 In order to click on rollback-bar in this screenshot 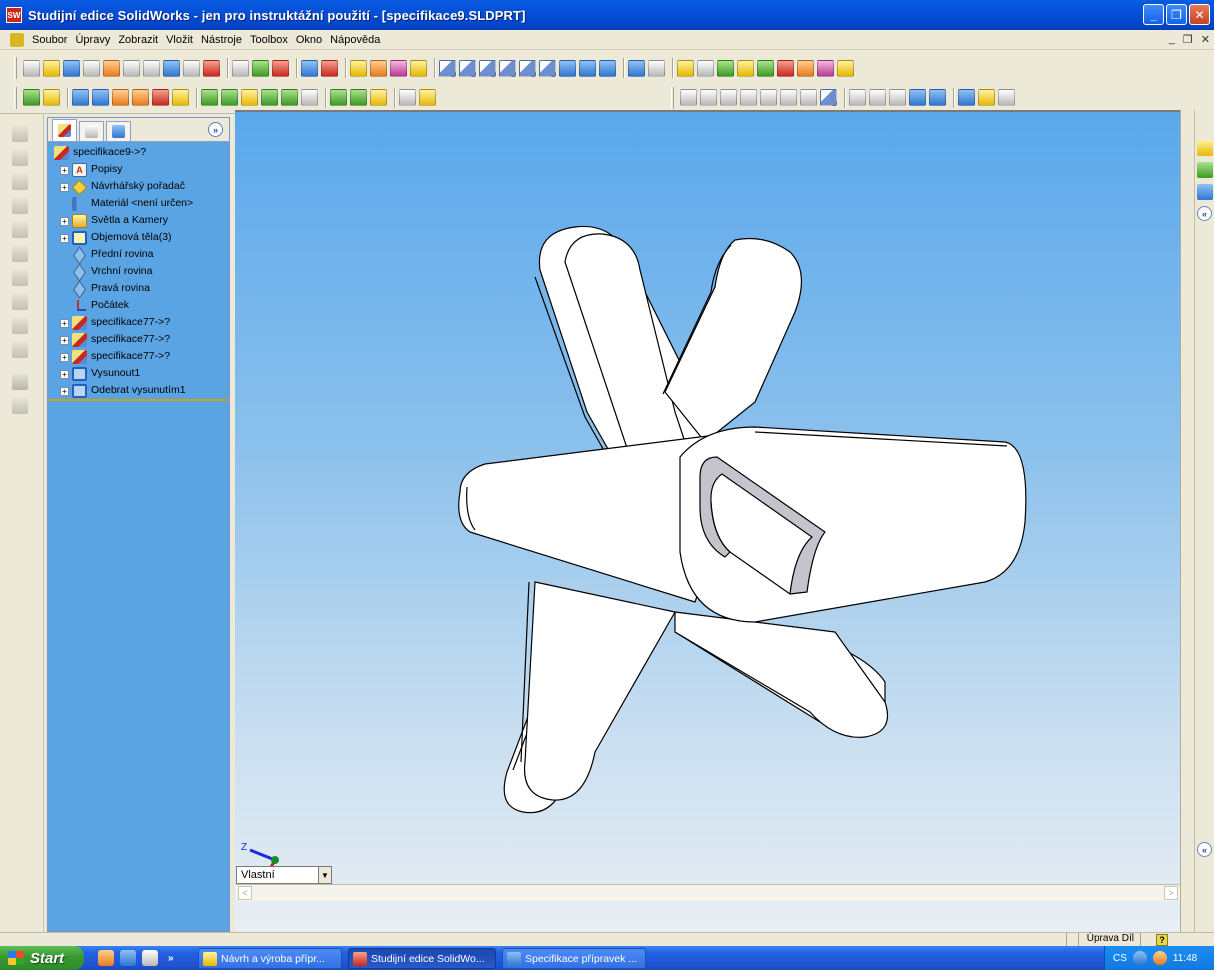, I will do `click(138, 400)`.